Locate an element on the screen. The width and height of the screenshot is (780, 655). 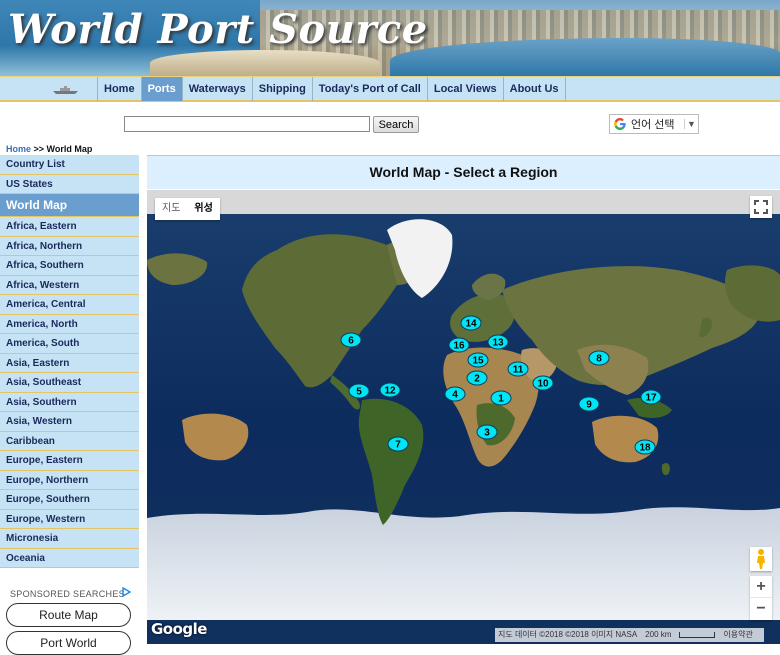
region-marker-8: 8 is located at coordinates (599, 358).